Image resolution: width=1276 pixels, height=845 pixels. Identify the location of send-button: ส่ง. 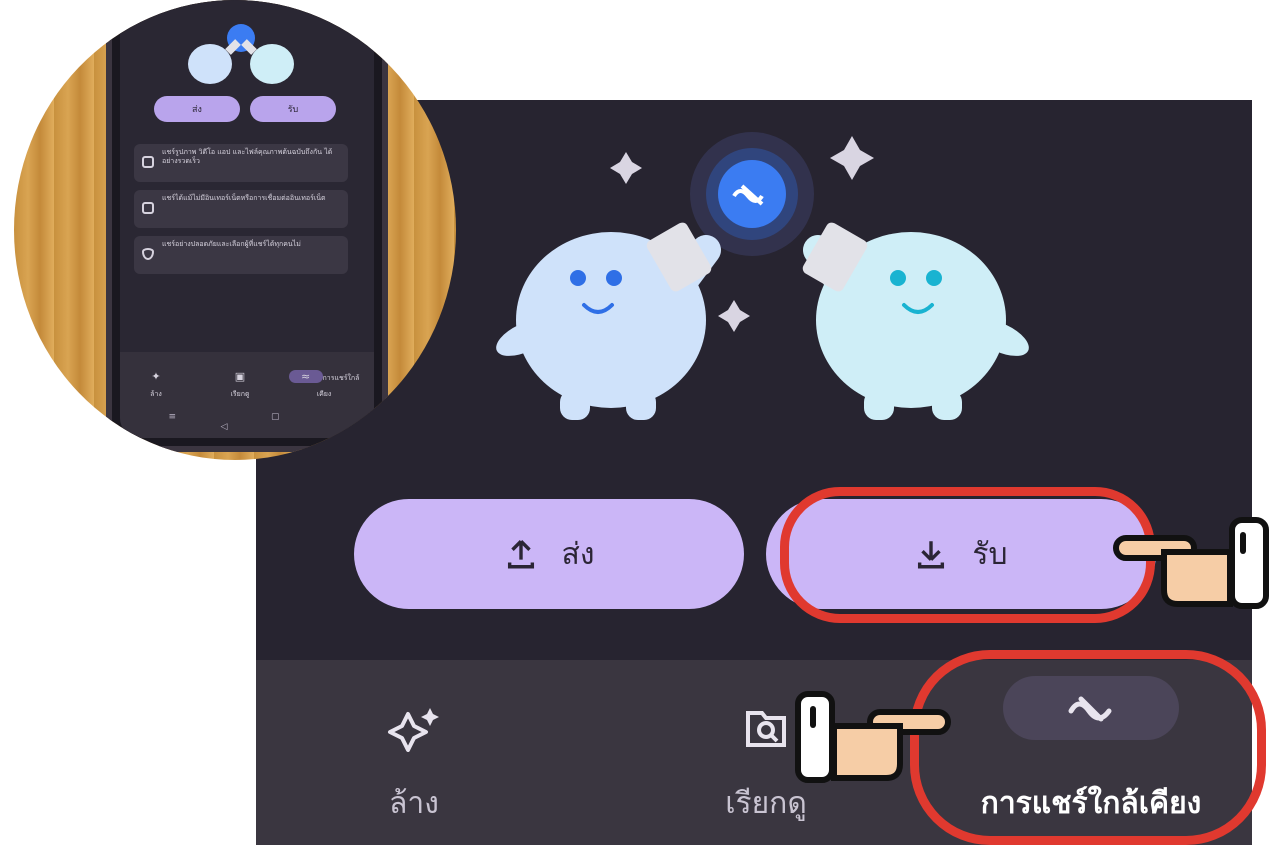
(549, 554).